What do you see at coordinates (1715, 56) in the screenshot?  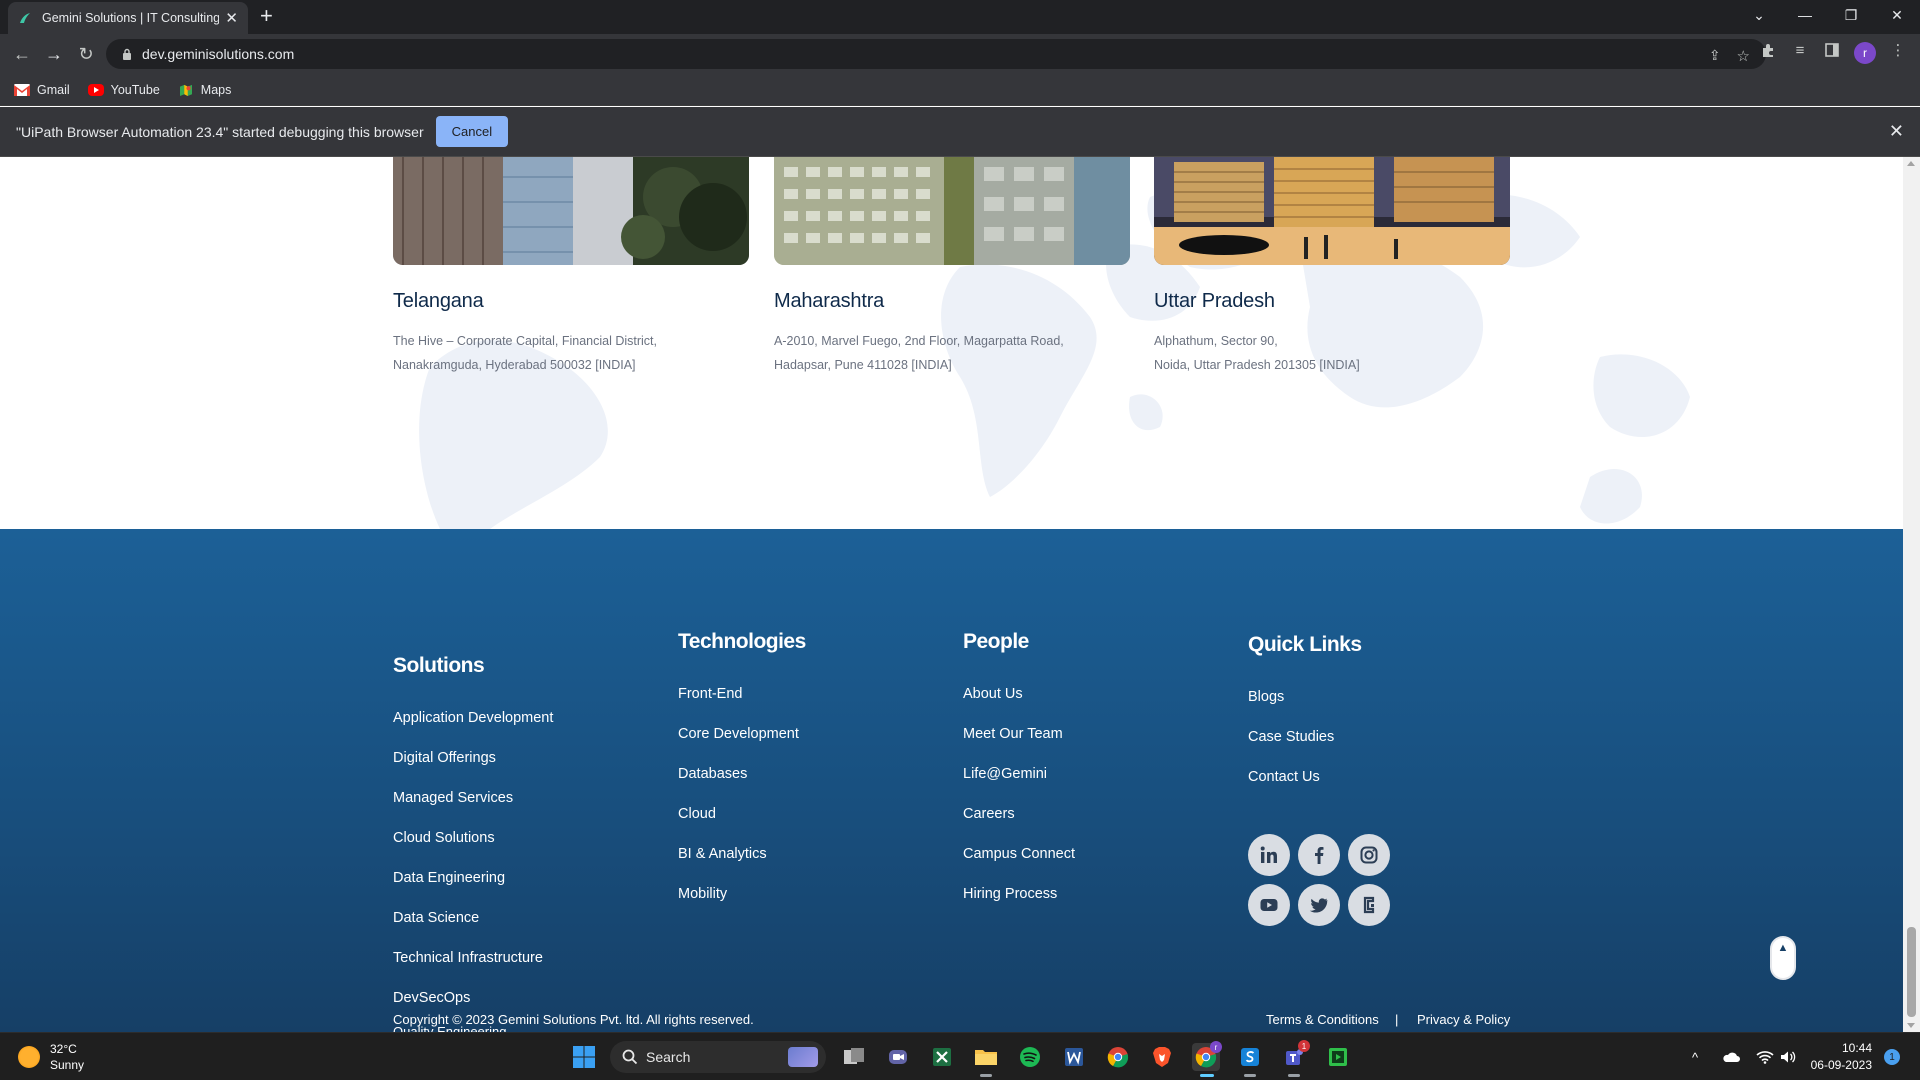 I see `share-icon: ⇪` at bounding box center [1715, 56].